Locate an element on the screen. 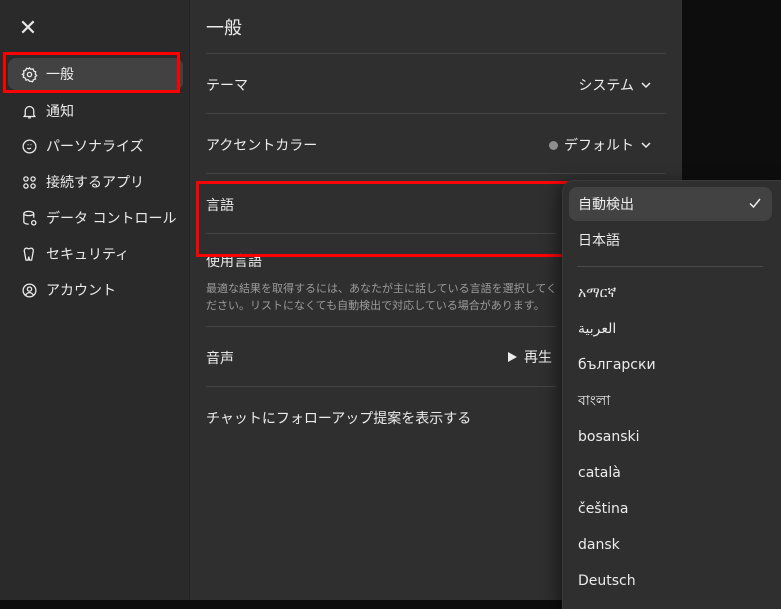 The height and width of the screenshot is (609, 781). sidebar-item-label: 一般 is located at coordinates (60, 75).